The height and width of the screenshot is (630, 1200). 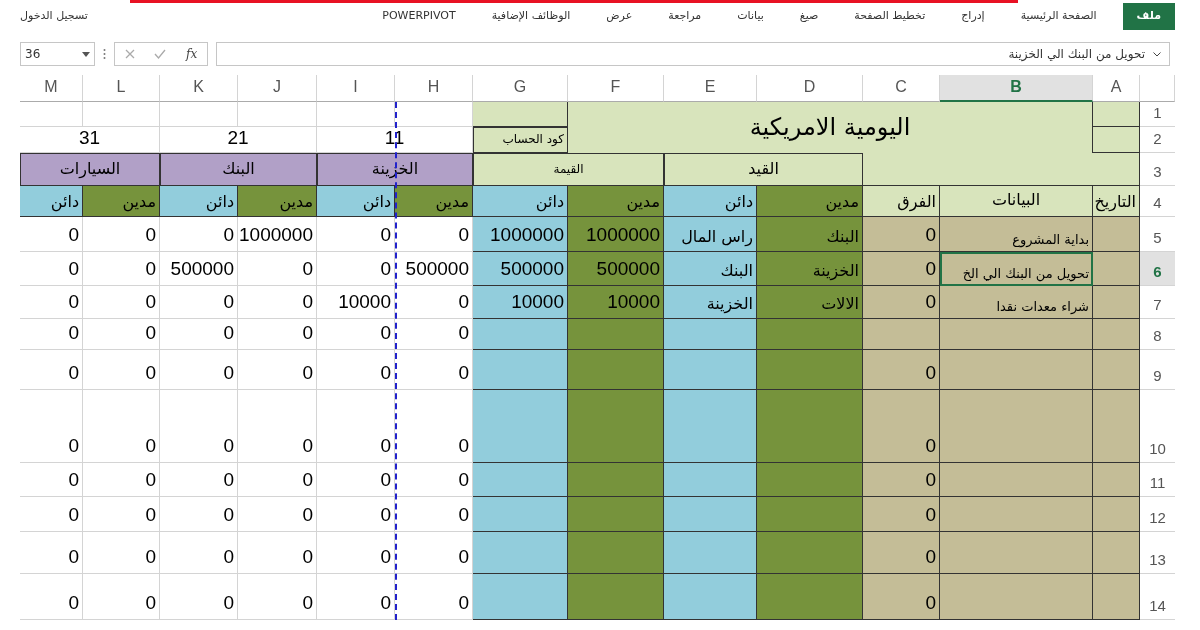 I want to click on ribbon-tab: ملف, so click(x=1148, y=16).